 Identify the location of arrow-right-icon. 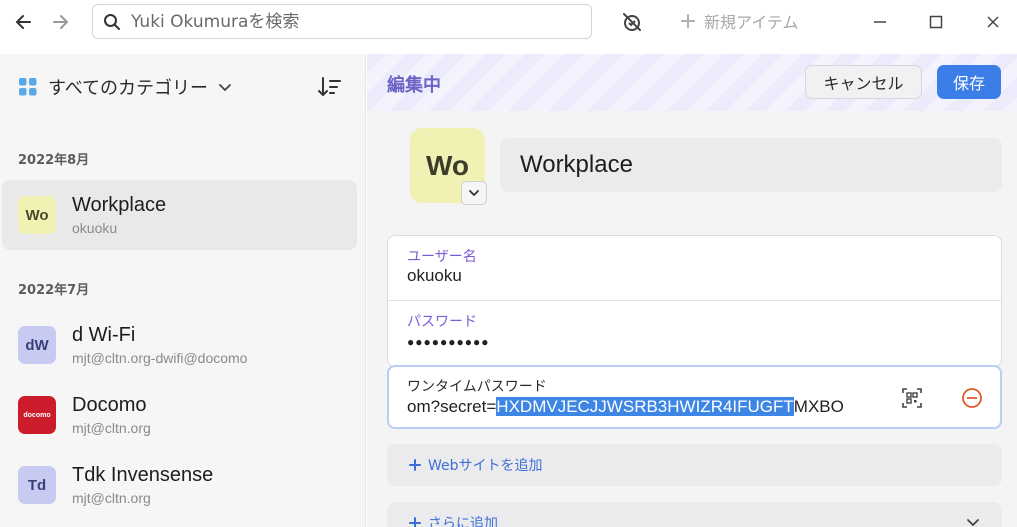
(60, 22).